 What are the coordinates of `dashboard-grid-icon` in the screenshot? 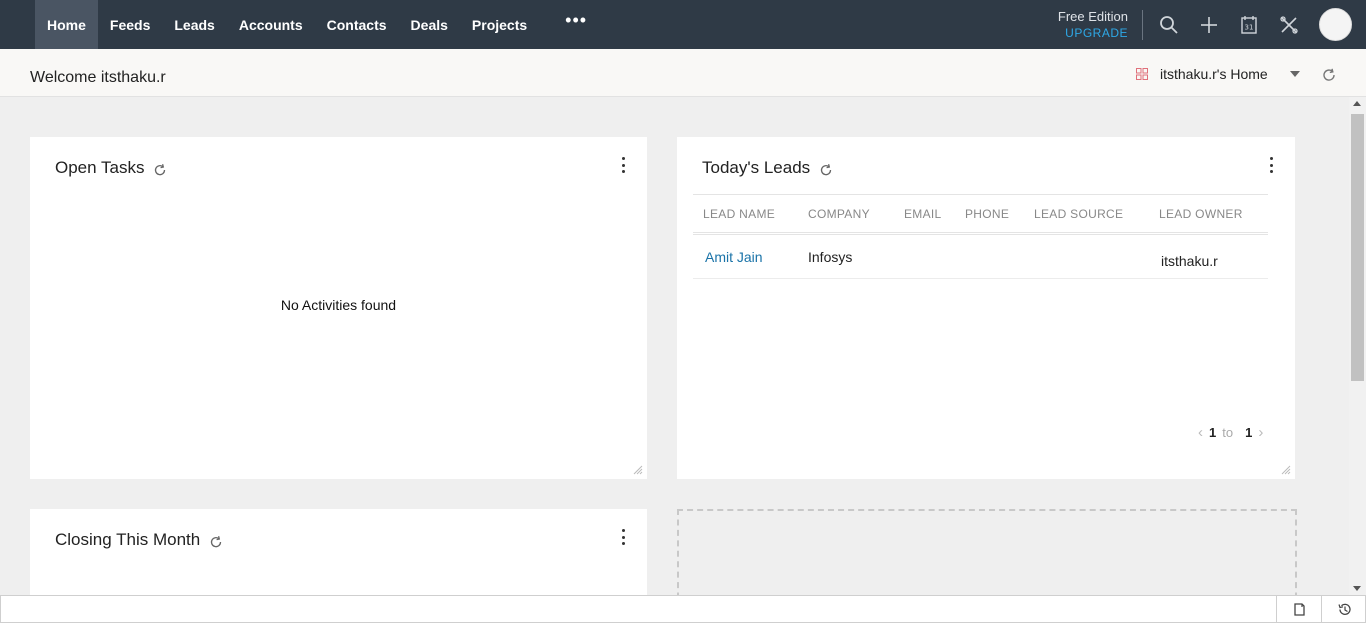 It's located at (1142, 74).